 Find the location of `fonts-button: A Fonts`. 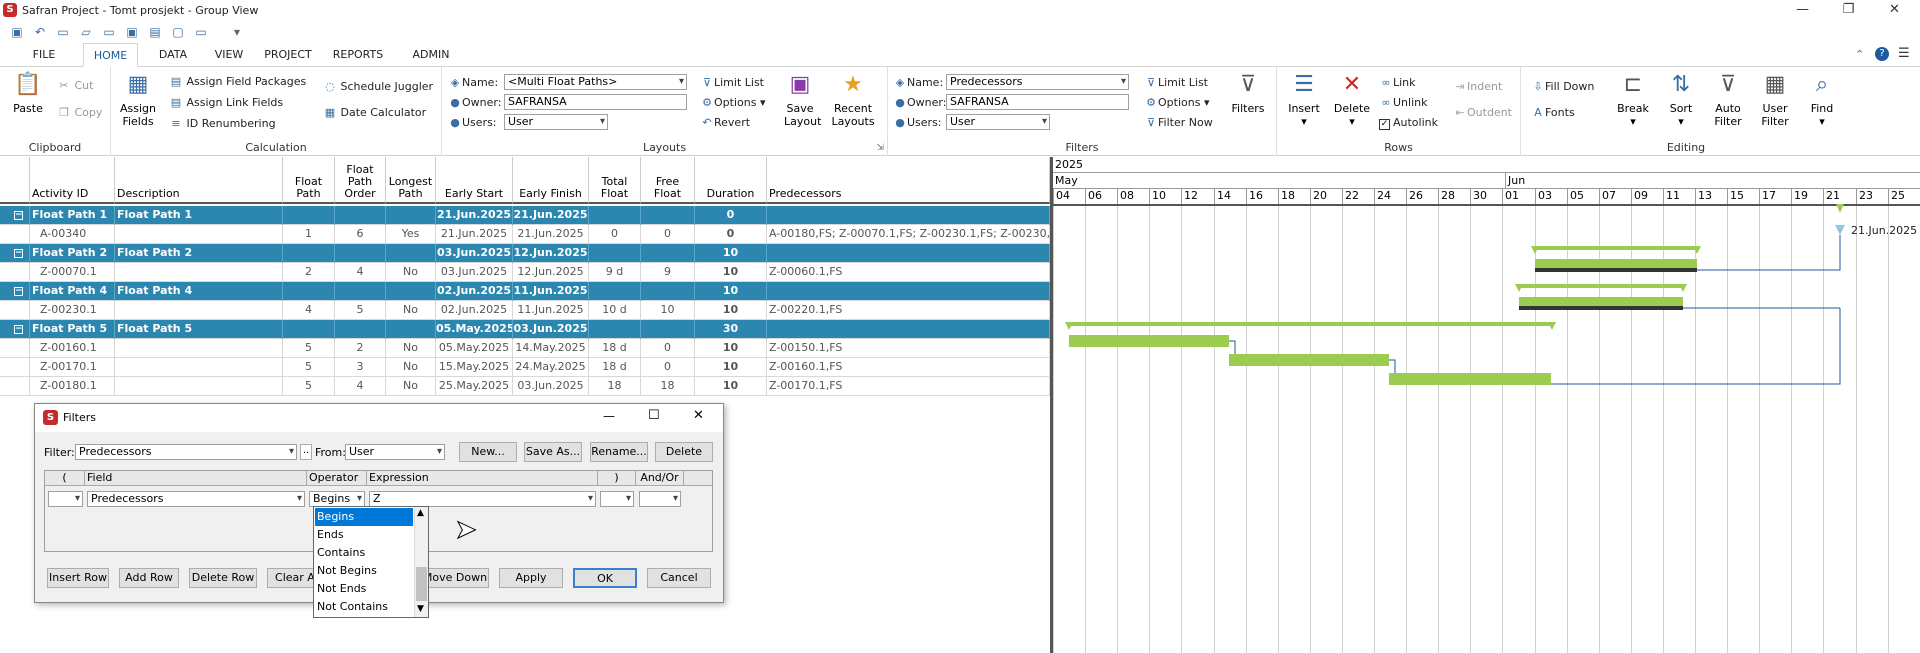

fonts-button: A Fonts is located at coordinates (1552, 112).